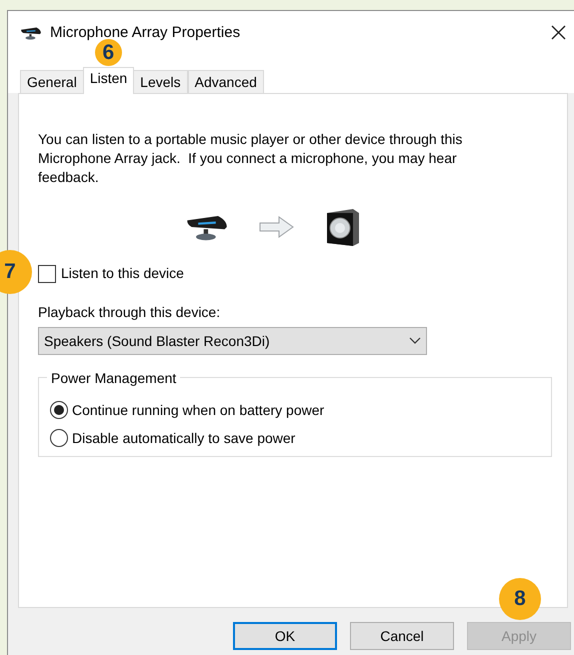 The image size is (574, 655). What do you see at coordinates (122, 273) in the screenshot?
I see `checkbox-label: Listen to this device` at bounding box center [122, 273].